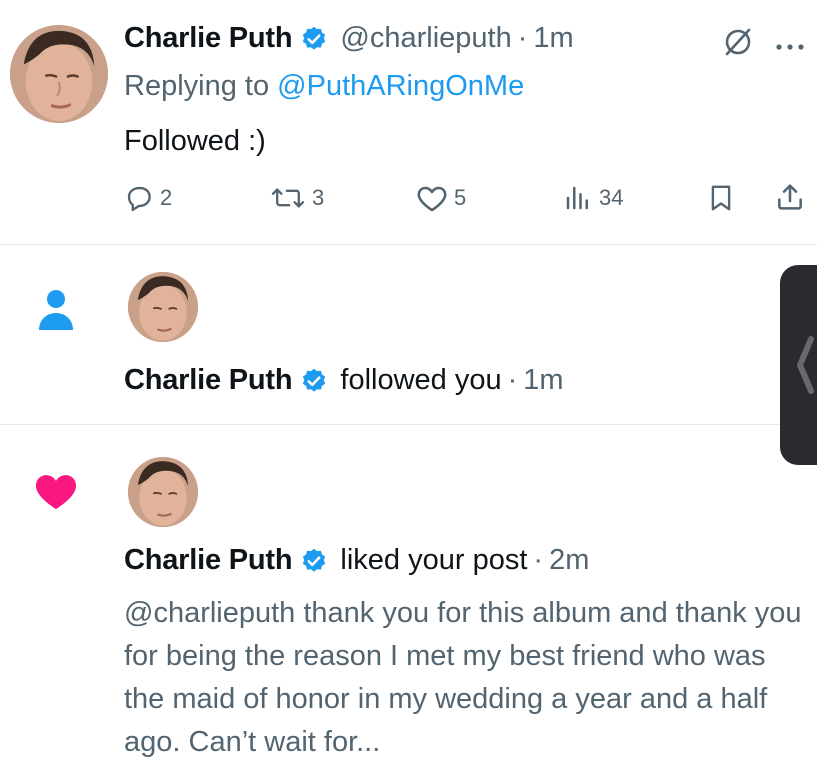  I want to click on retweet-count: 3, so click(318, 197).